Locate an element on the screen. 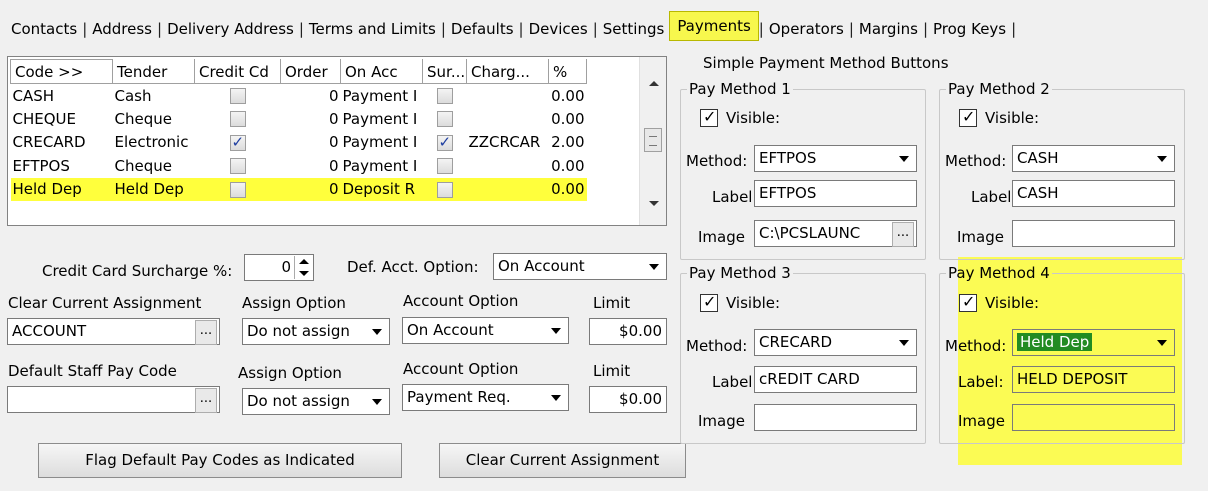  pay-method-2-label-field: CASH is located at coordinates (1093, 193).